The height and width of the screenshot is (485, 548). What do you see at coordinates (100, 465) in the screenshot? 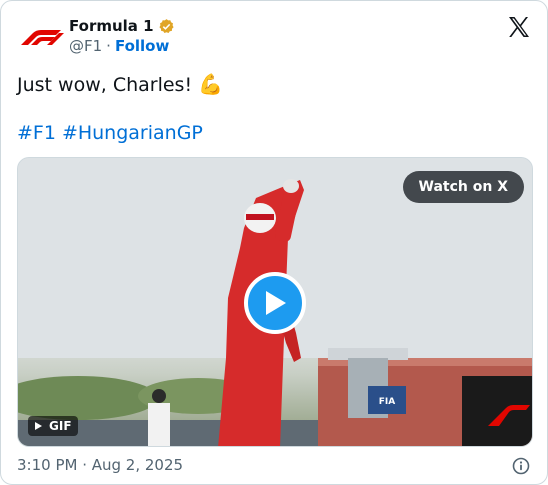
I see `timestamp-link: 3:10 PM · Aug 2, 2025` at bounding box center [100, 465].